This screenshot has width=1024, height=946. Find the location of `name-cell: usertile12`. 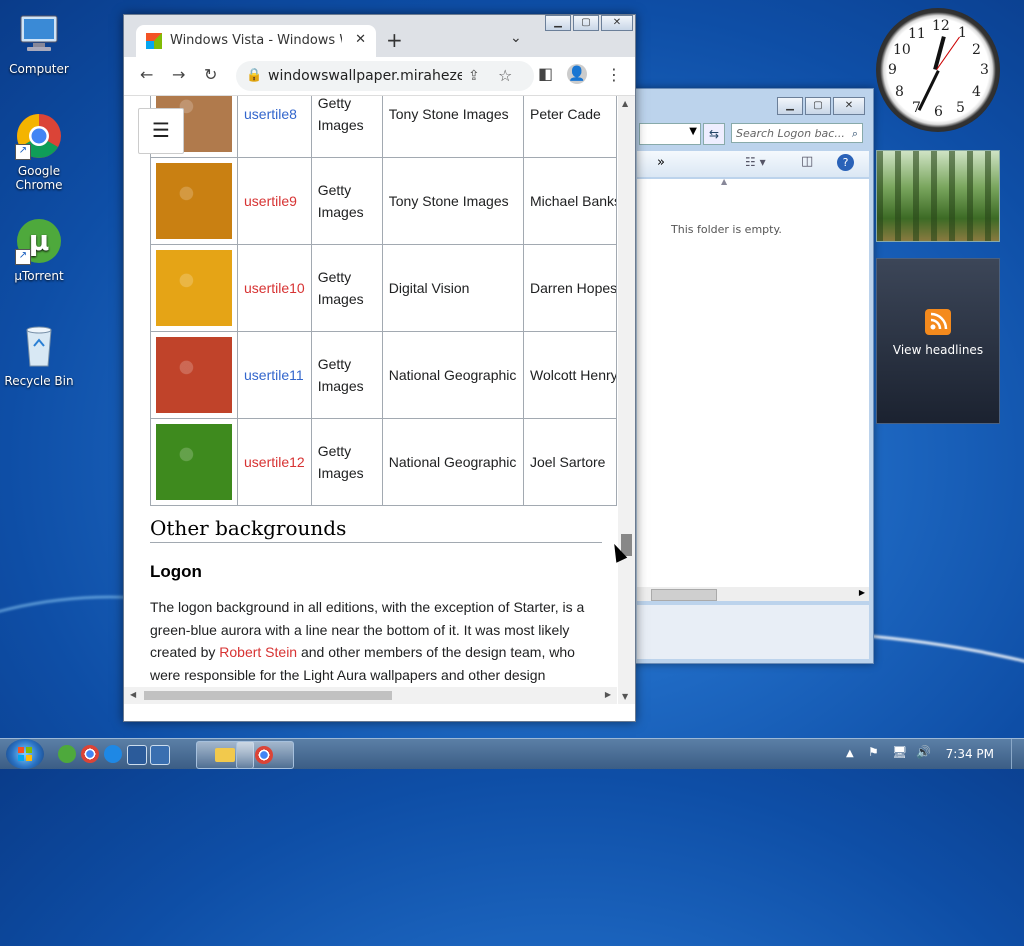

name-cell: usertile12 is located at coordinates (274, 462).